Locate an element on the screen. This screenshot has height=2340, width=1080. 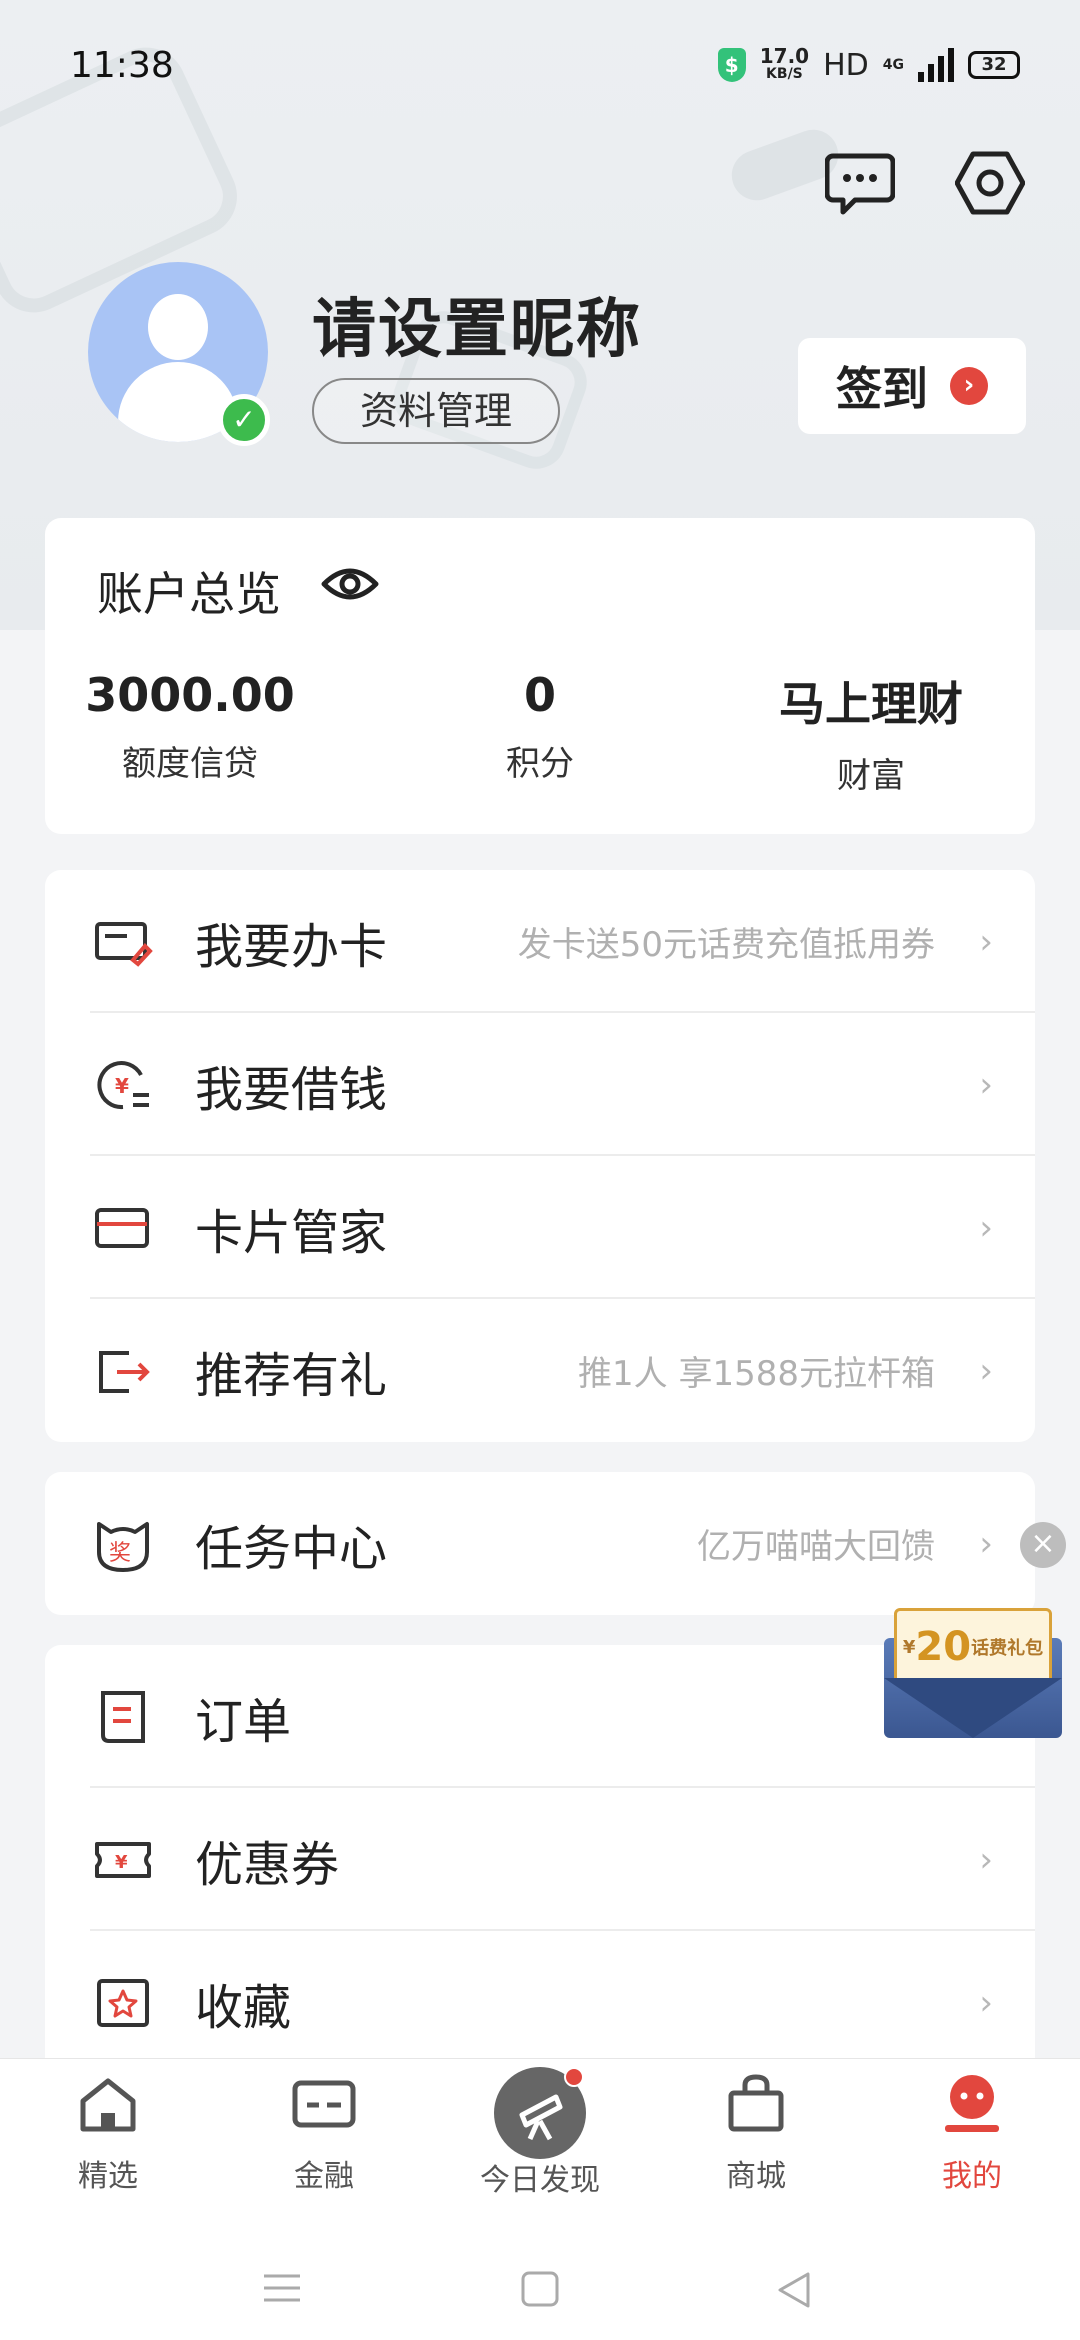
settings-icon is located at coordinates (990, 183).